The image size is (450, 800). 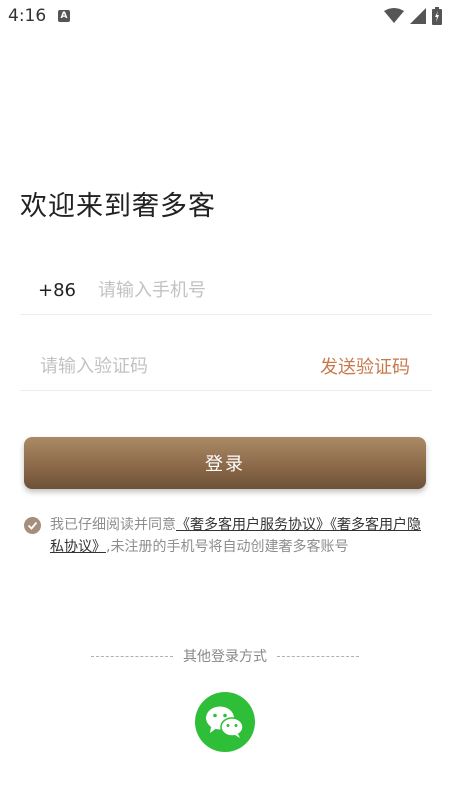 I want to click on status-icons, so click(x=413, y=16).